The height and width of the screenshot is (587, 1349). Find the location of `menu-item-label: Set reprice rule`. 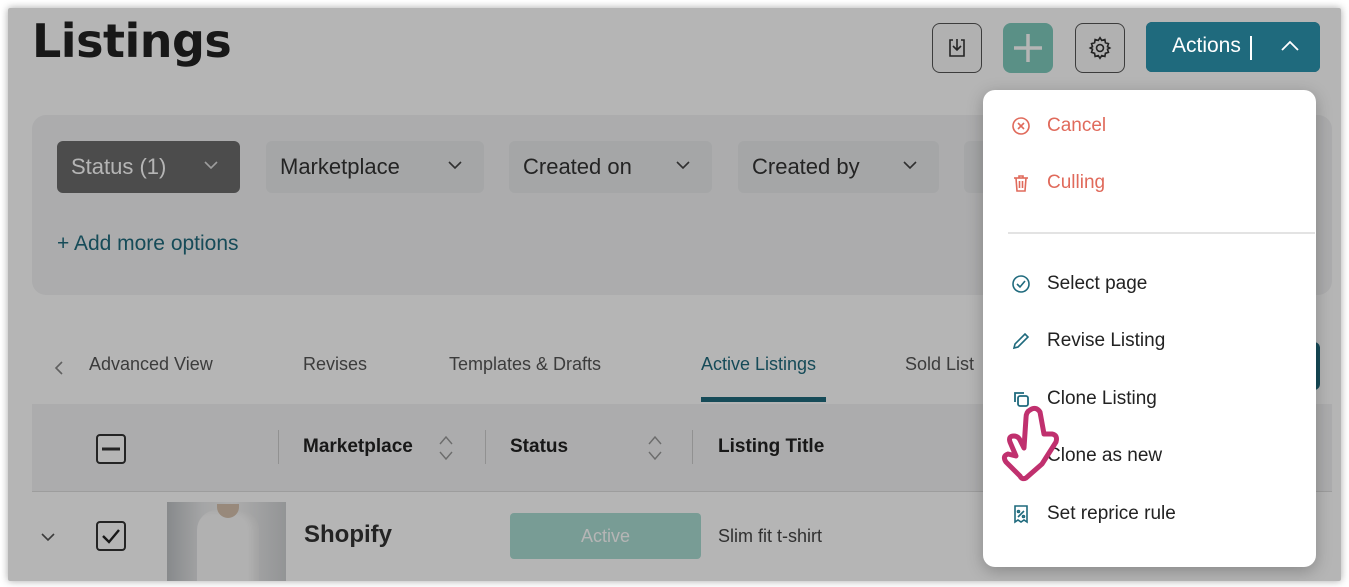

menu-item-label: Set reprice rule is located at coordinates (1111, 513).